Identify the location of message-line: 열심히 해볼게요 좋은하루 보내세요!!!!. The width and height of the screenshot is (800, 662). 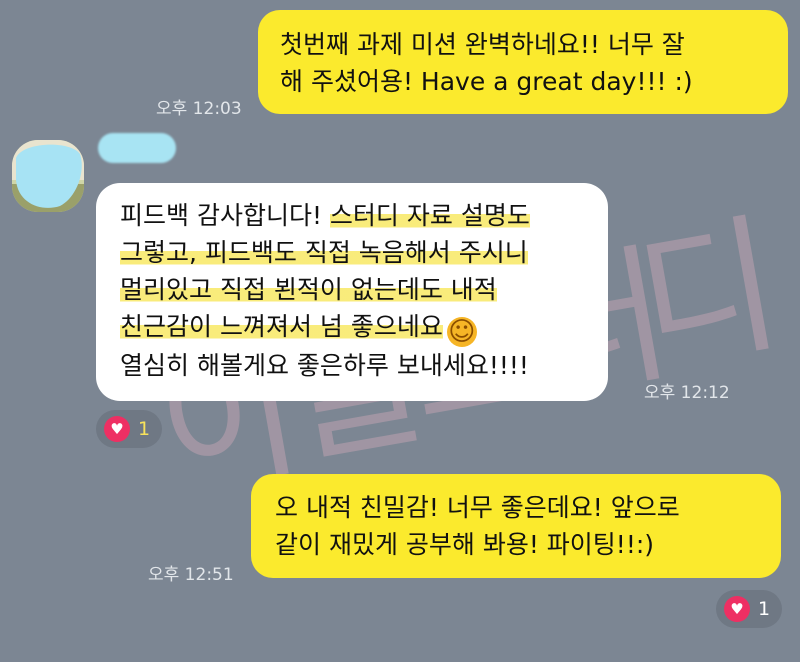
(324, 365).